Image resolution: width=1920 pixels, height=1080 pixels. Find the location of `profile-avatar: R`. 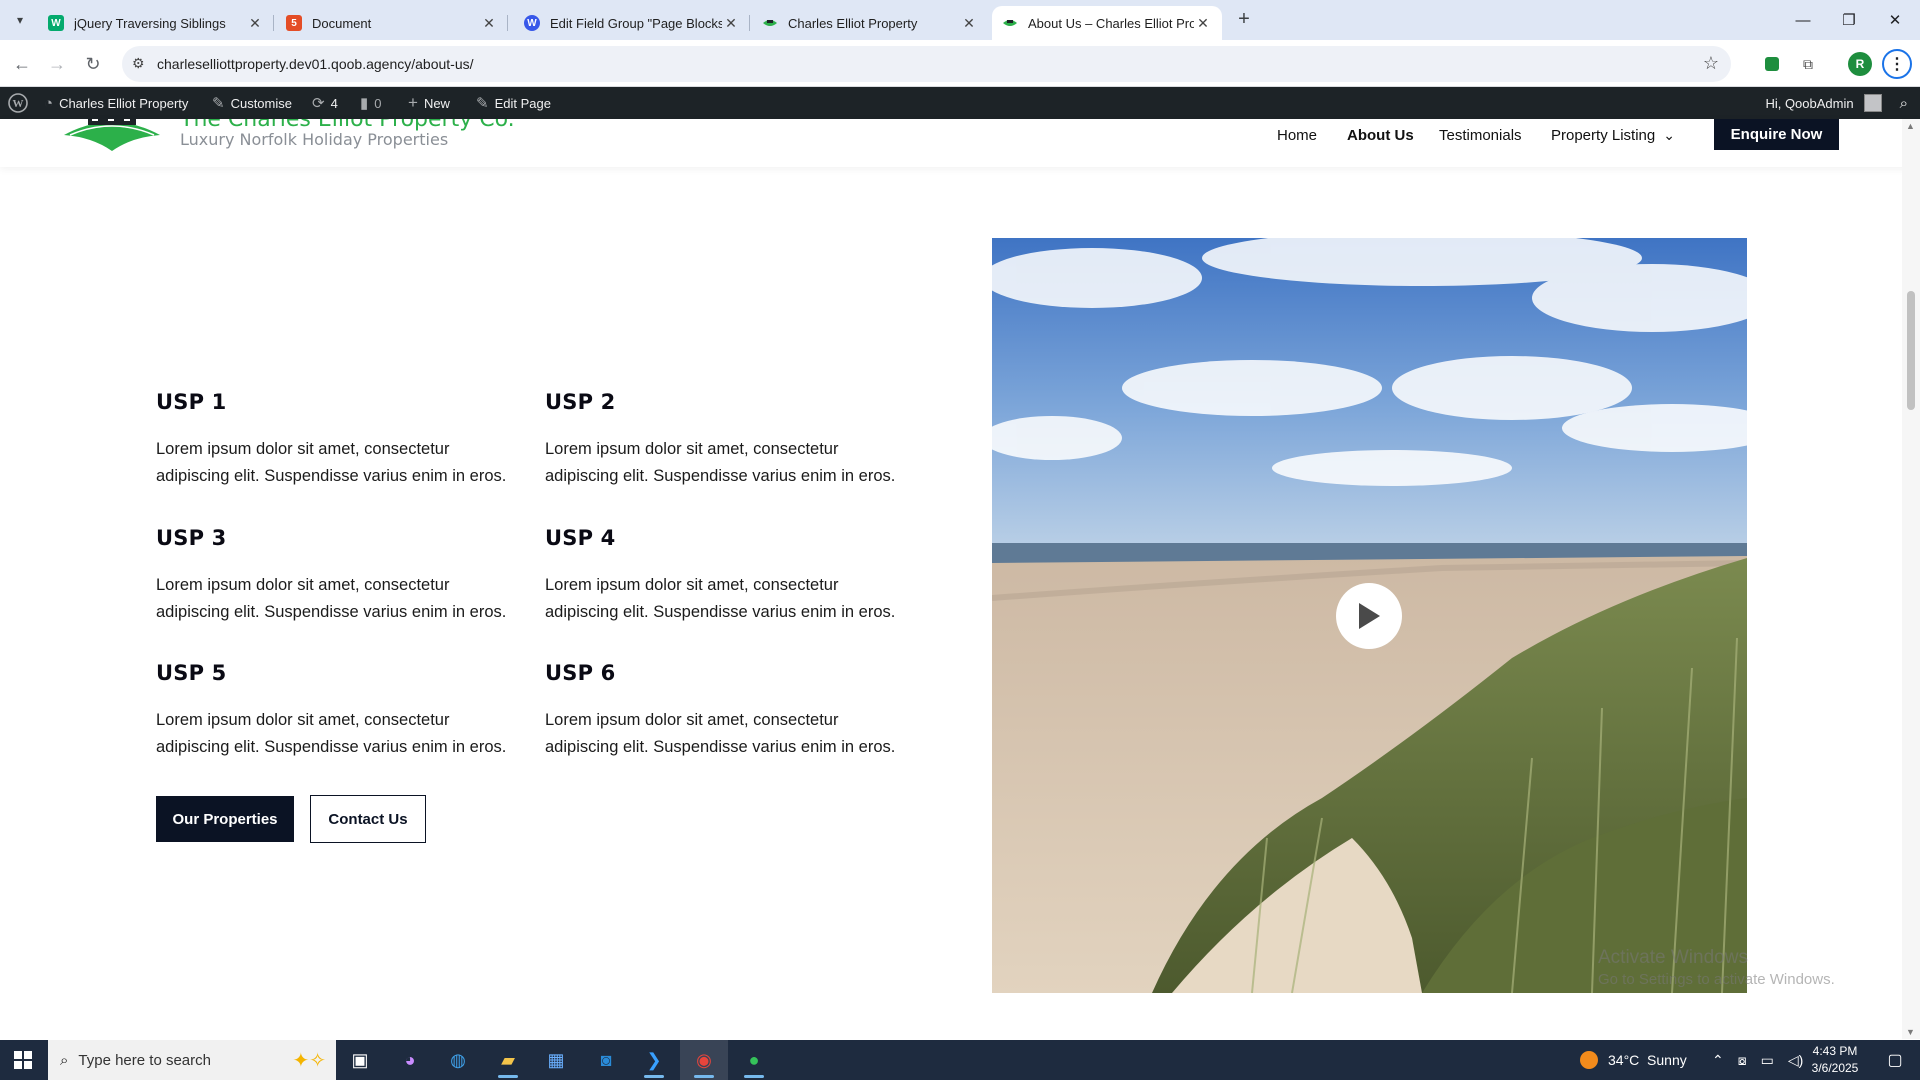

profile-avatar: R is located at coordinates (1860, 64).